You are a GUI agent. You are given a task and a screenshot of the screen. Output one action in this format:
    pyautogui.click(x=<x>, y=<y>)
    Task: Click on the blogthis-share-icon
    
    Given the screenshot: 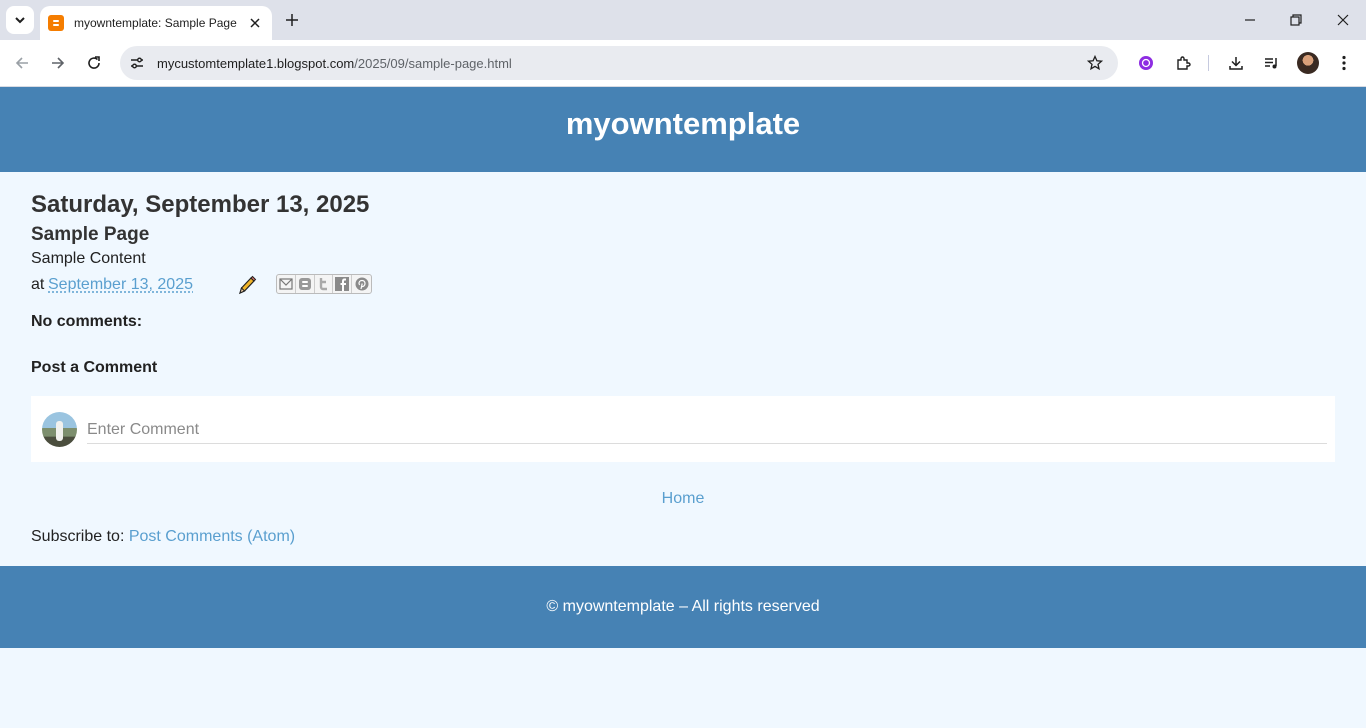 What is the action you would take?
    pyautogui.click(x=305, y=284)
    